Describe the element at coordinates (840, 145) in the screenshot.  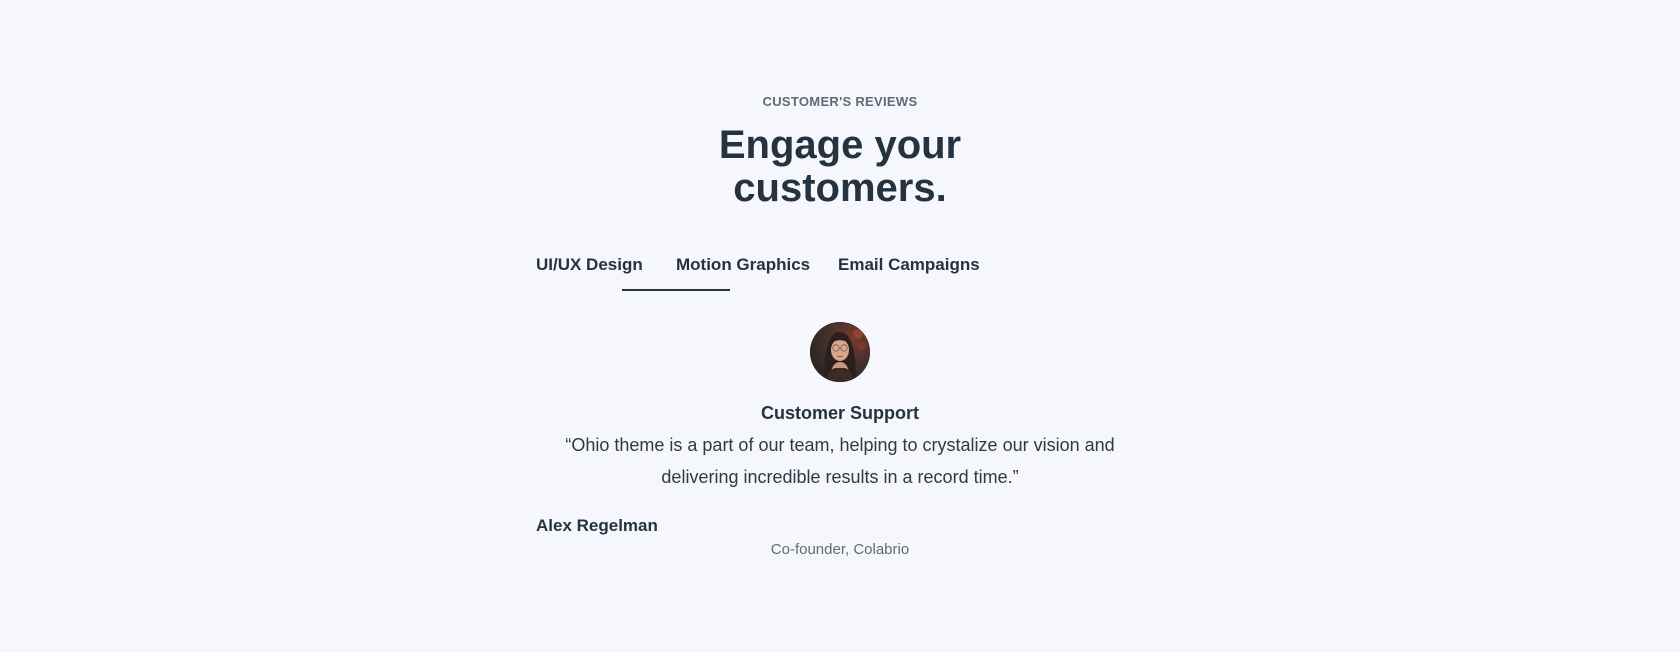
I see `section-title-line1: Engage your` at that location.